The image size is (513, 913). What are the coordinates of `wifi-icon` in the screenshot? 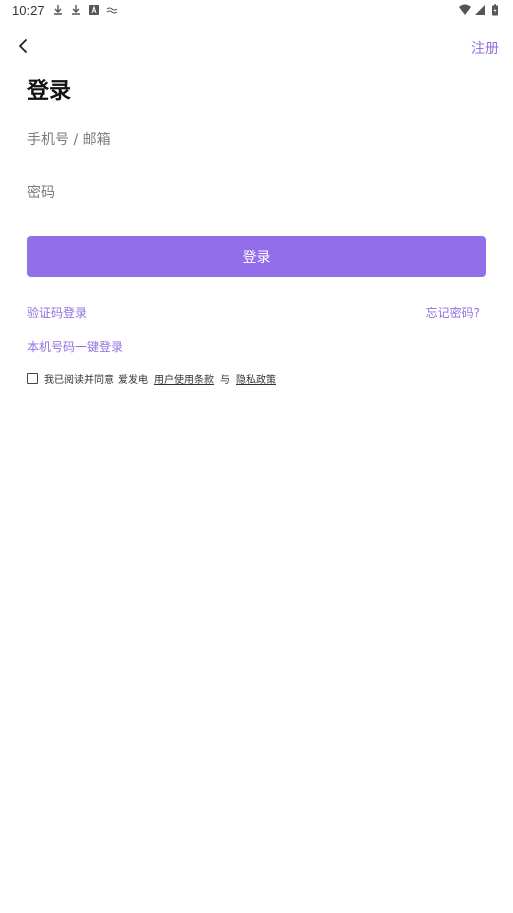 It's located at (465, 9).